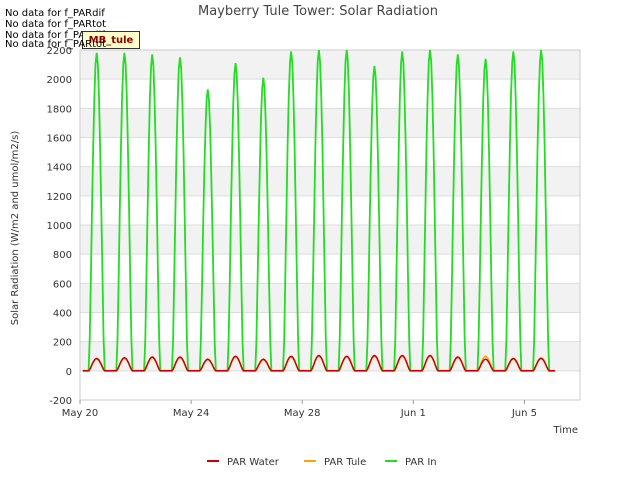 This screenshot has width=640, height=480. Describe the element at coordinates (253, 462) in the screenshot. I see `legend-label: PAR Water` at that location.